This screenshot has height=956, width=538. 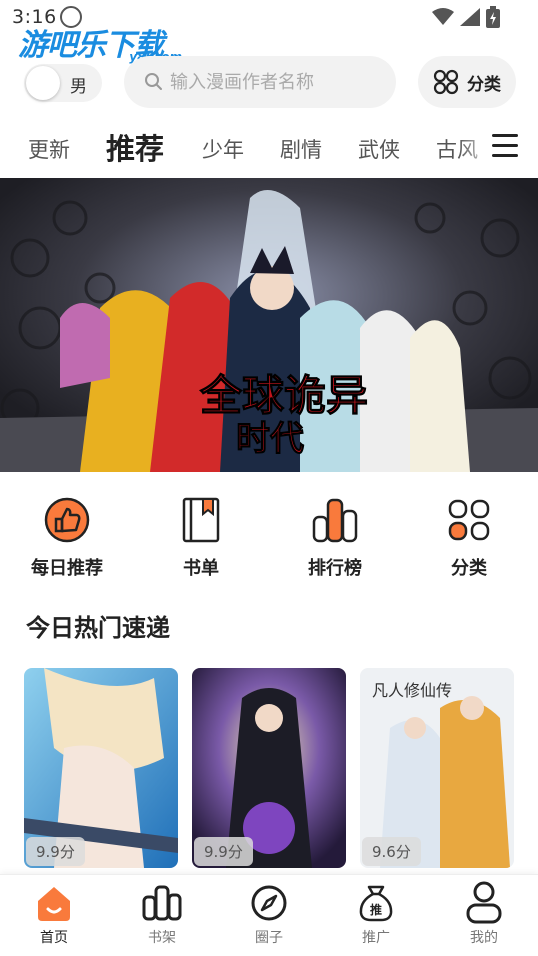 I want to click on svg-text: 时代, so click(x=270, y=439).